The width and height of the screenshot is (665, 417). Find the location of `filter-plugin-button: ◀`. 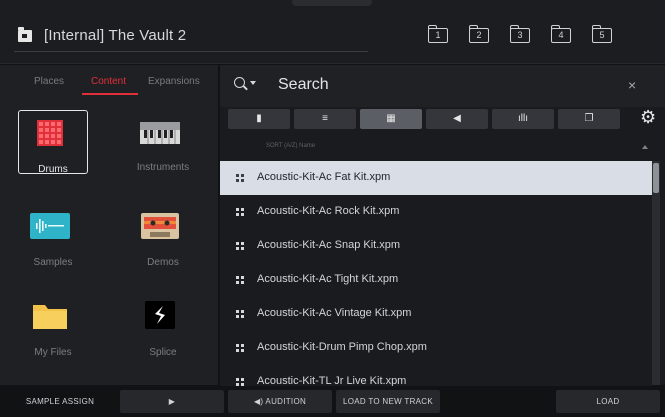

filter-plugin-button: ◀ is located at coordinates (457, 119).